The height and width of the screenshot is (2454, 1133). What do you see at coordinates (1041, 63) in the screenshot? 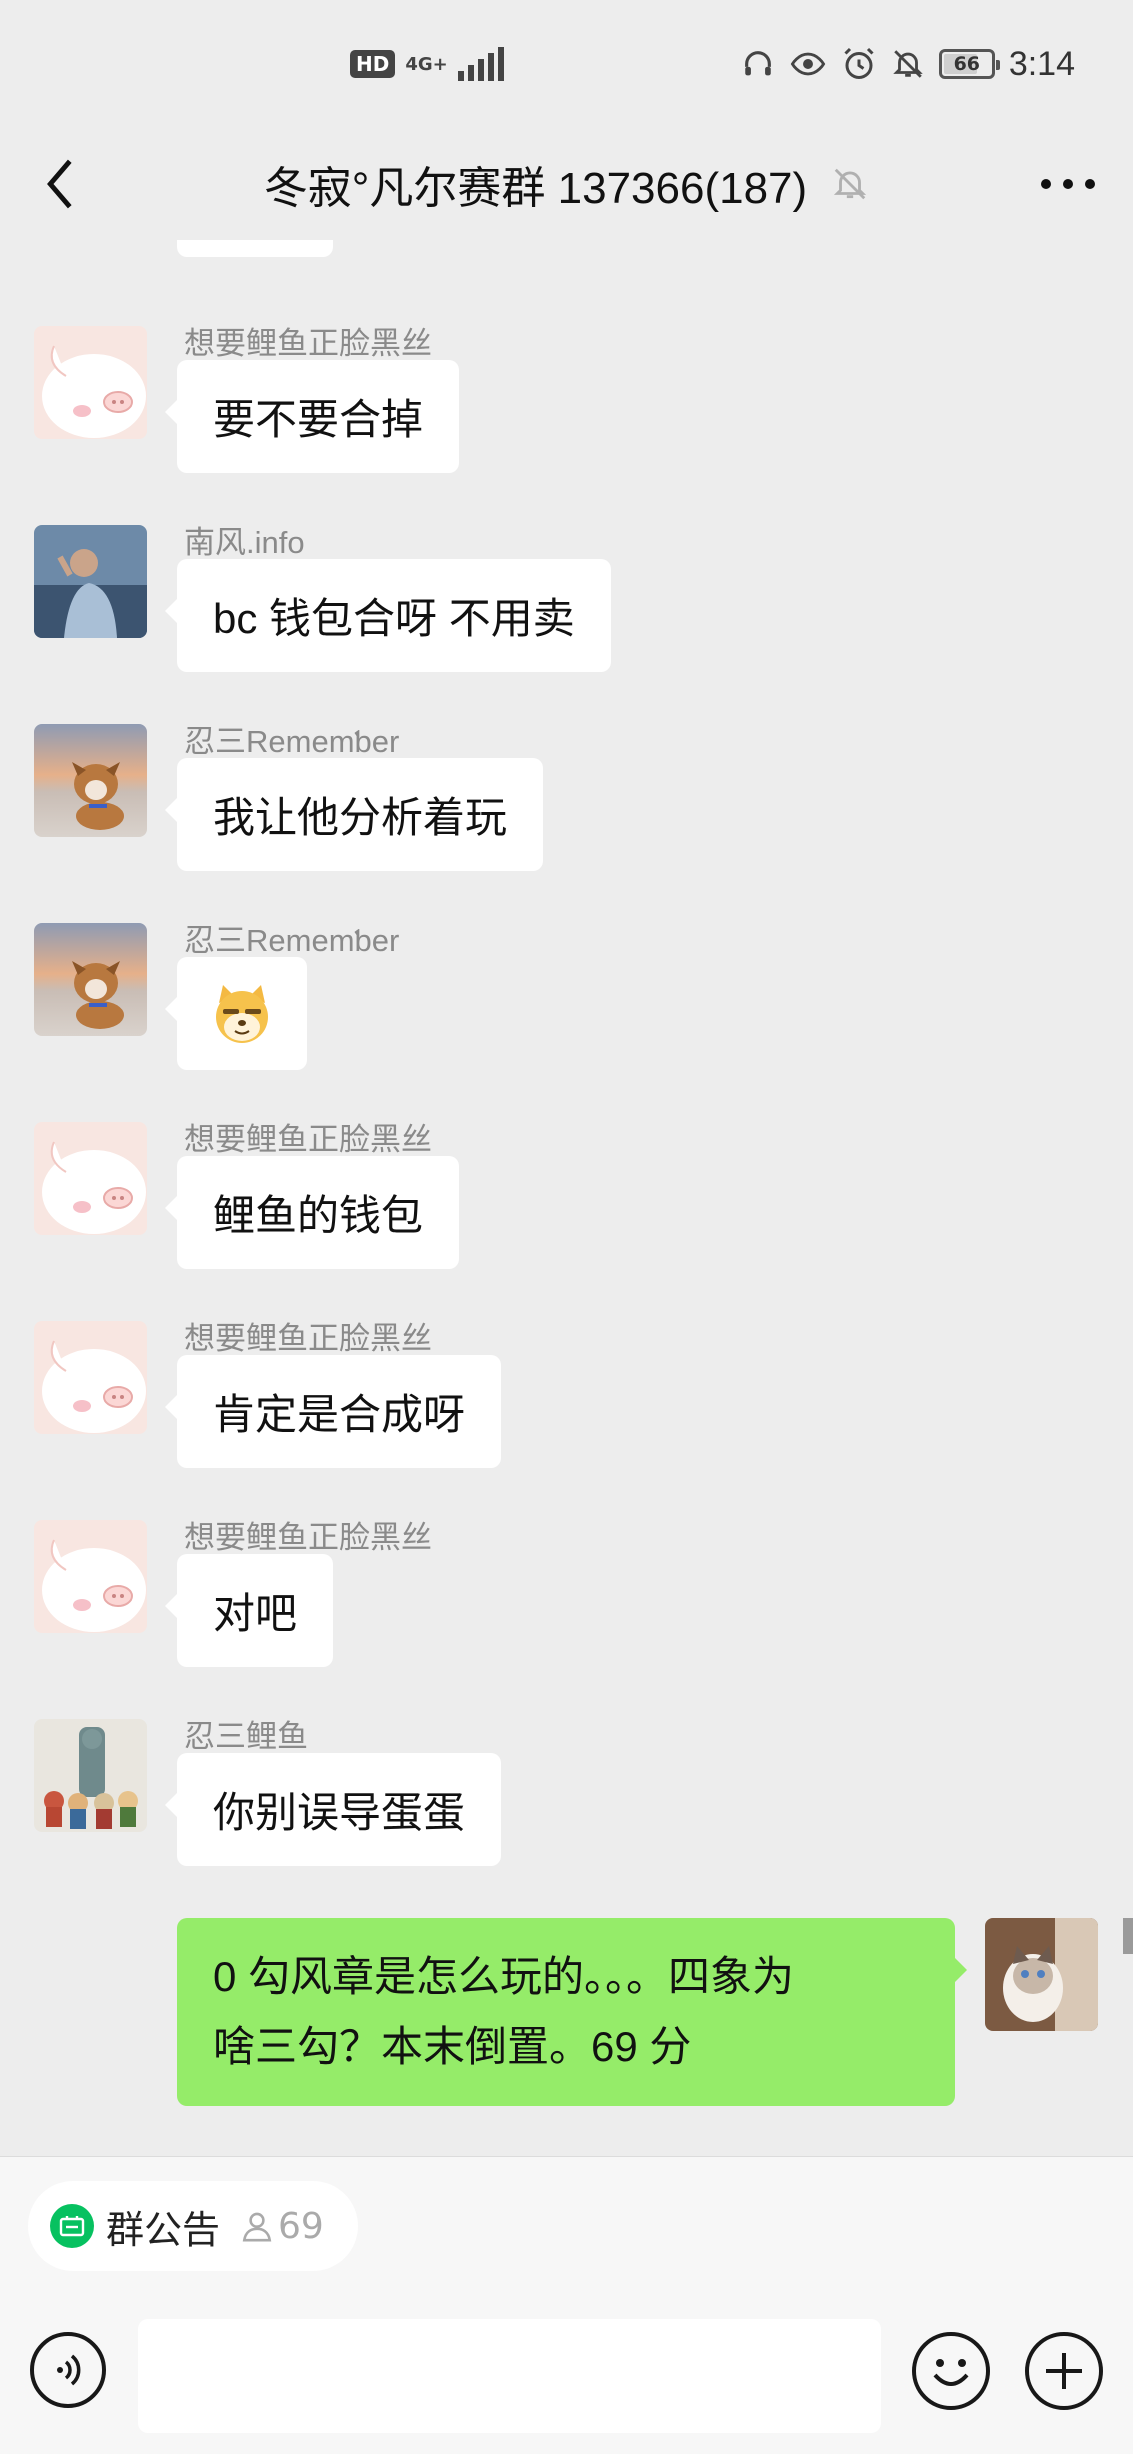
I see `clock: 3:14` at bounding box center [1041, 63].